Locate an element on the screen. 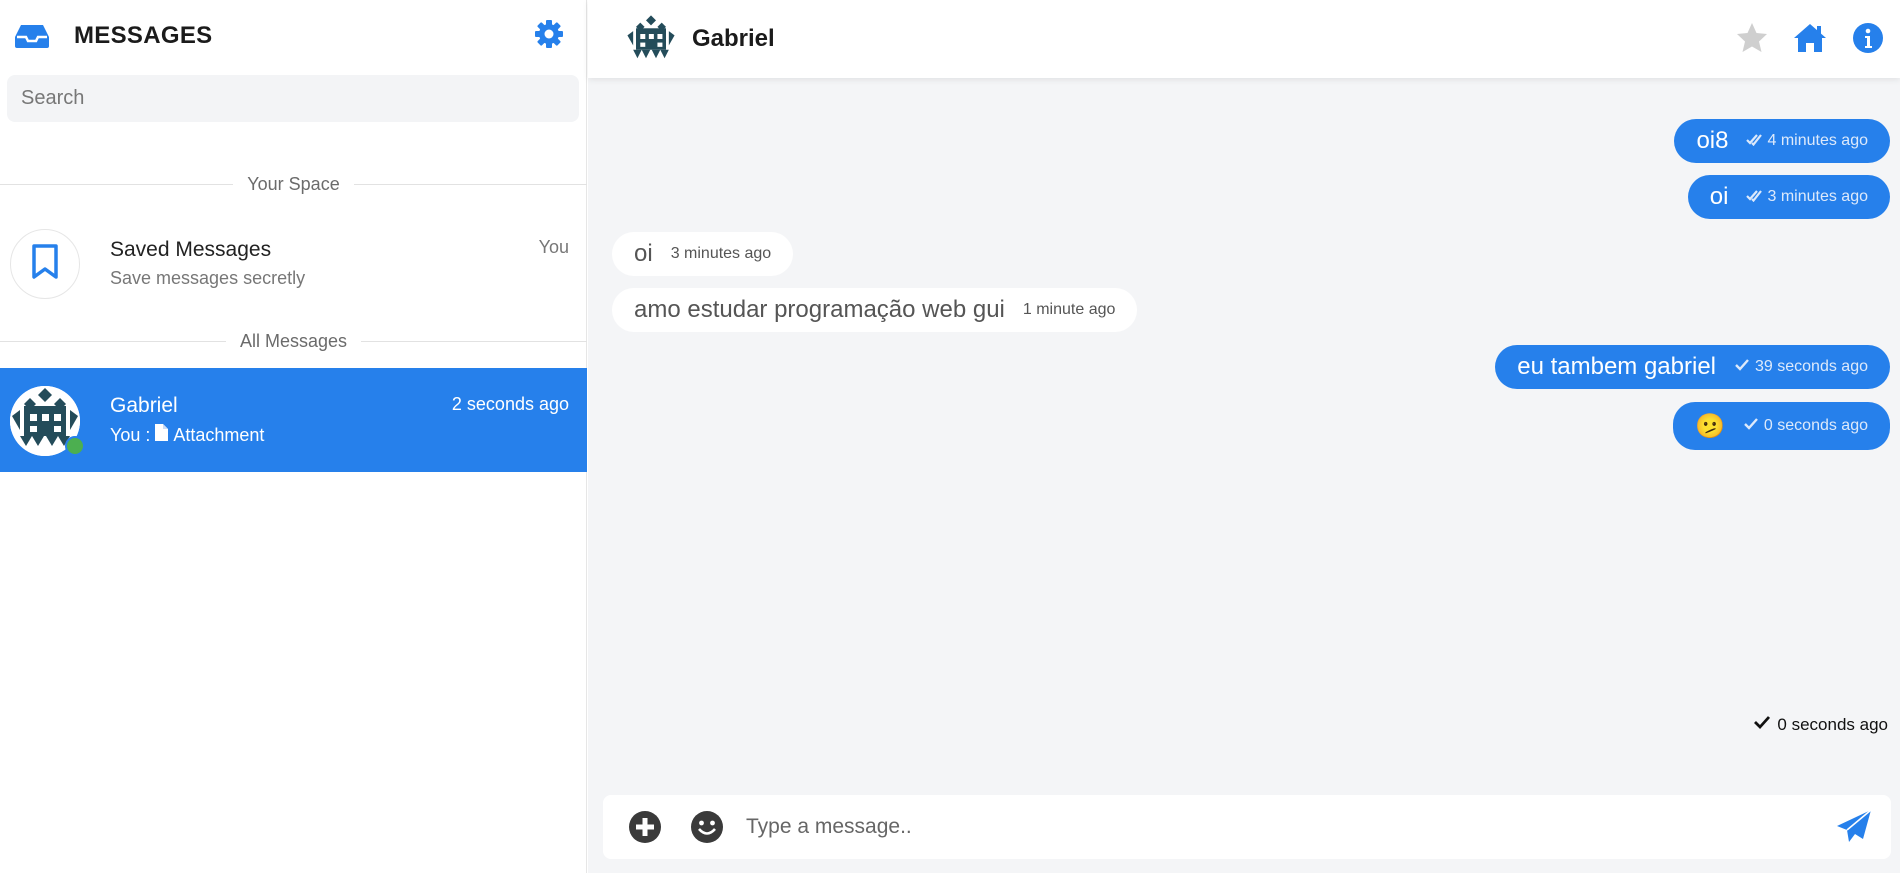 This screenshot has width=1900, height=873. contact-time: 2 seconds ago is located at coordinates (510, 404).